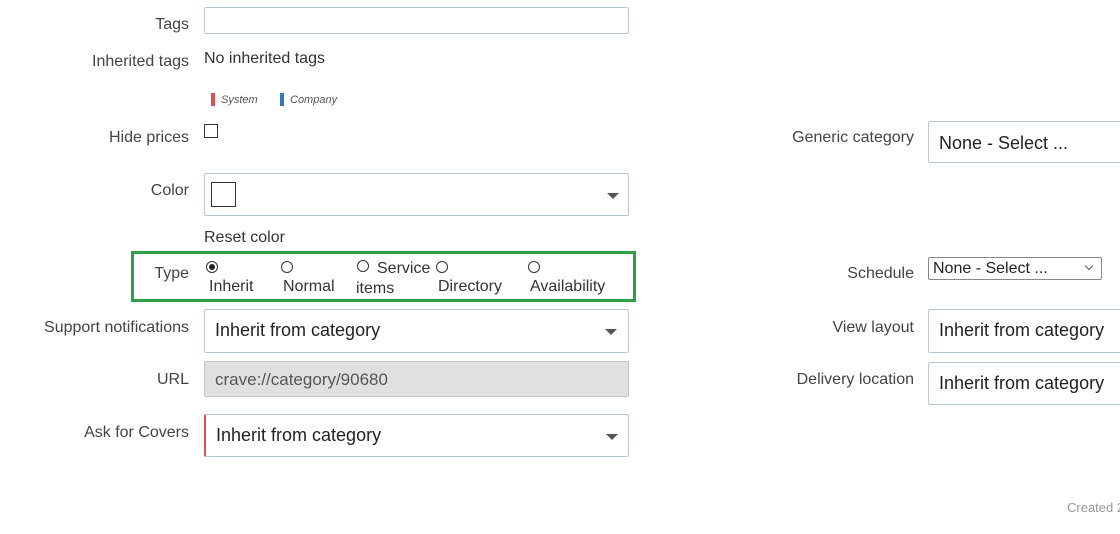  Describe the element at coordinates (212, 267) in the screenshot. I see `type-radio-inherit` at that location.